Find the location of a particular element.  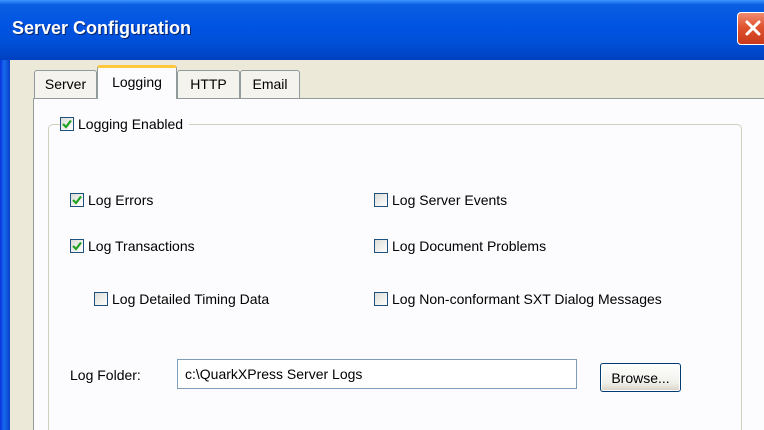

log-folder-input is located at coordinates (377, 374).